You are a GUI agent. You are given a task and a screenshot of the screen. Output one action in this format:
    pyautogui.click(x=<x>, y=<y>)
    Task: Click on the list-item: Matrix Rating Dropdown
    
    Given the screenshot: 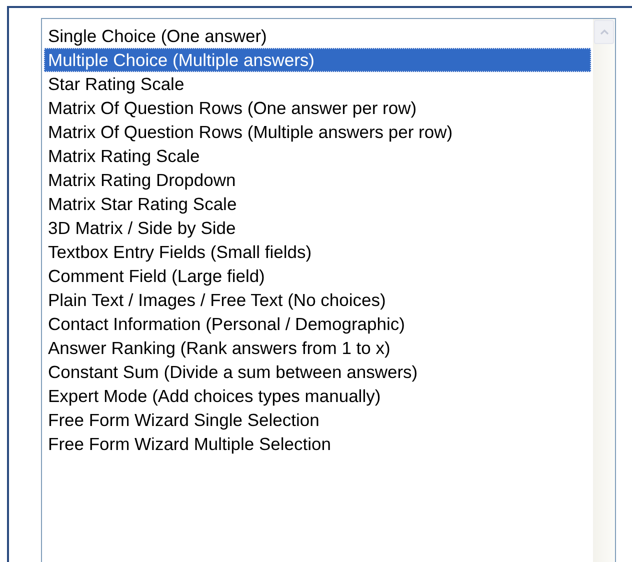 What is the action you would take?
    pyautogui.click(x=317, y=180)
    